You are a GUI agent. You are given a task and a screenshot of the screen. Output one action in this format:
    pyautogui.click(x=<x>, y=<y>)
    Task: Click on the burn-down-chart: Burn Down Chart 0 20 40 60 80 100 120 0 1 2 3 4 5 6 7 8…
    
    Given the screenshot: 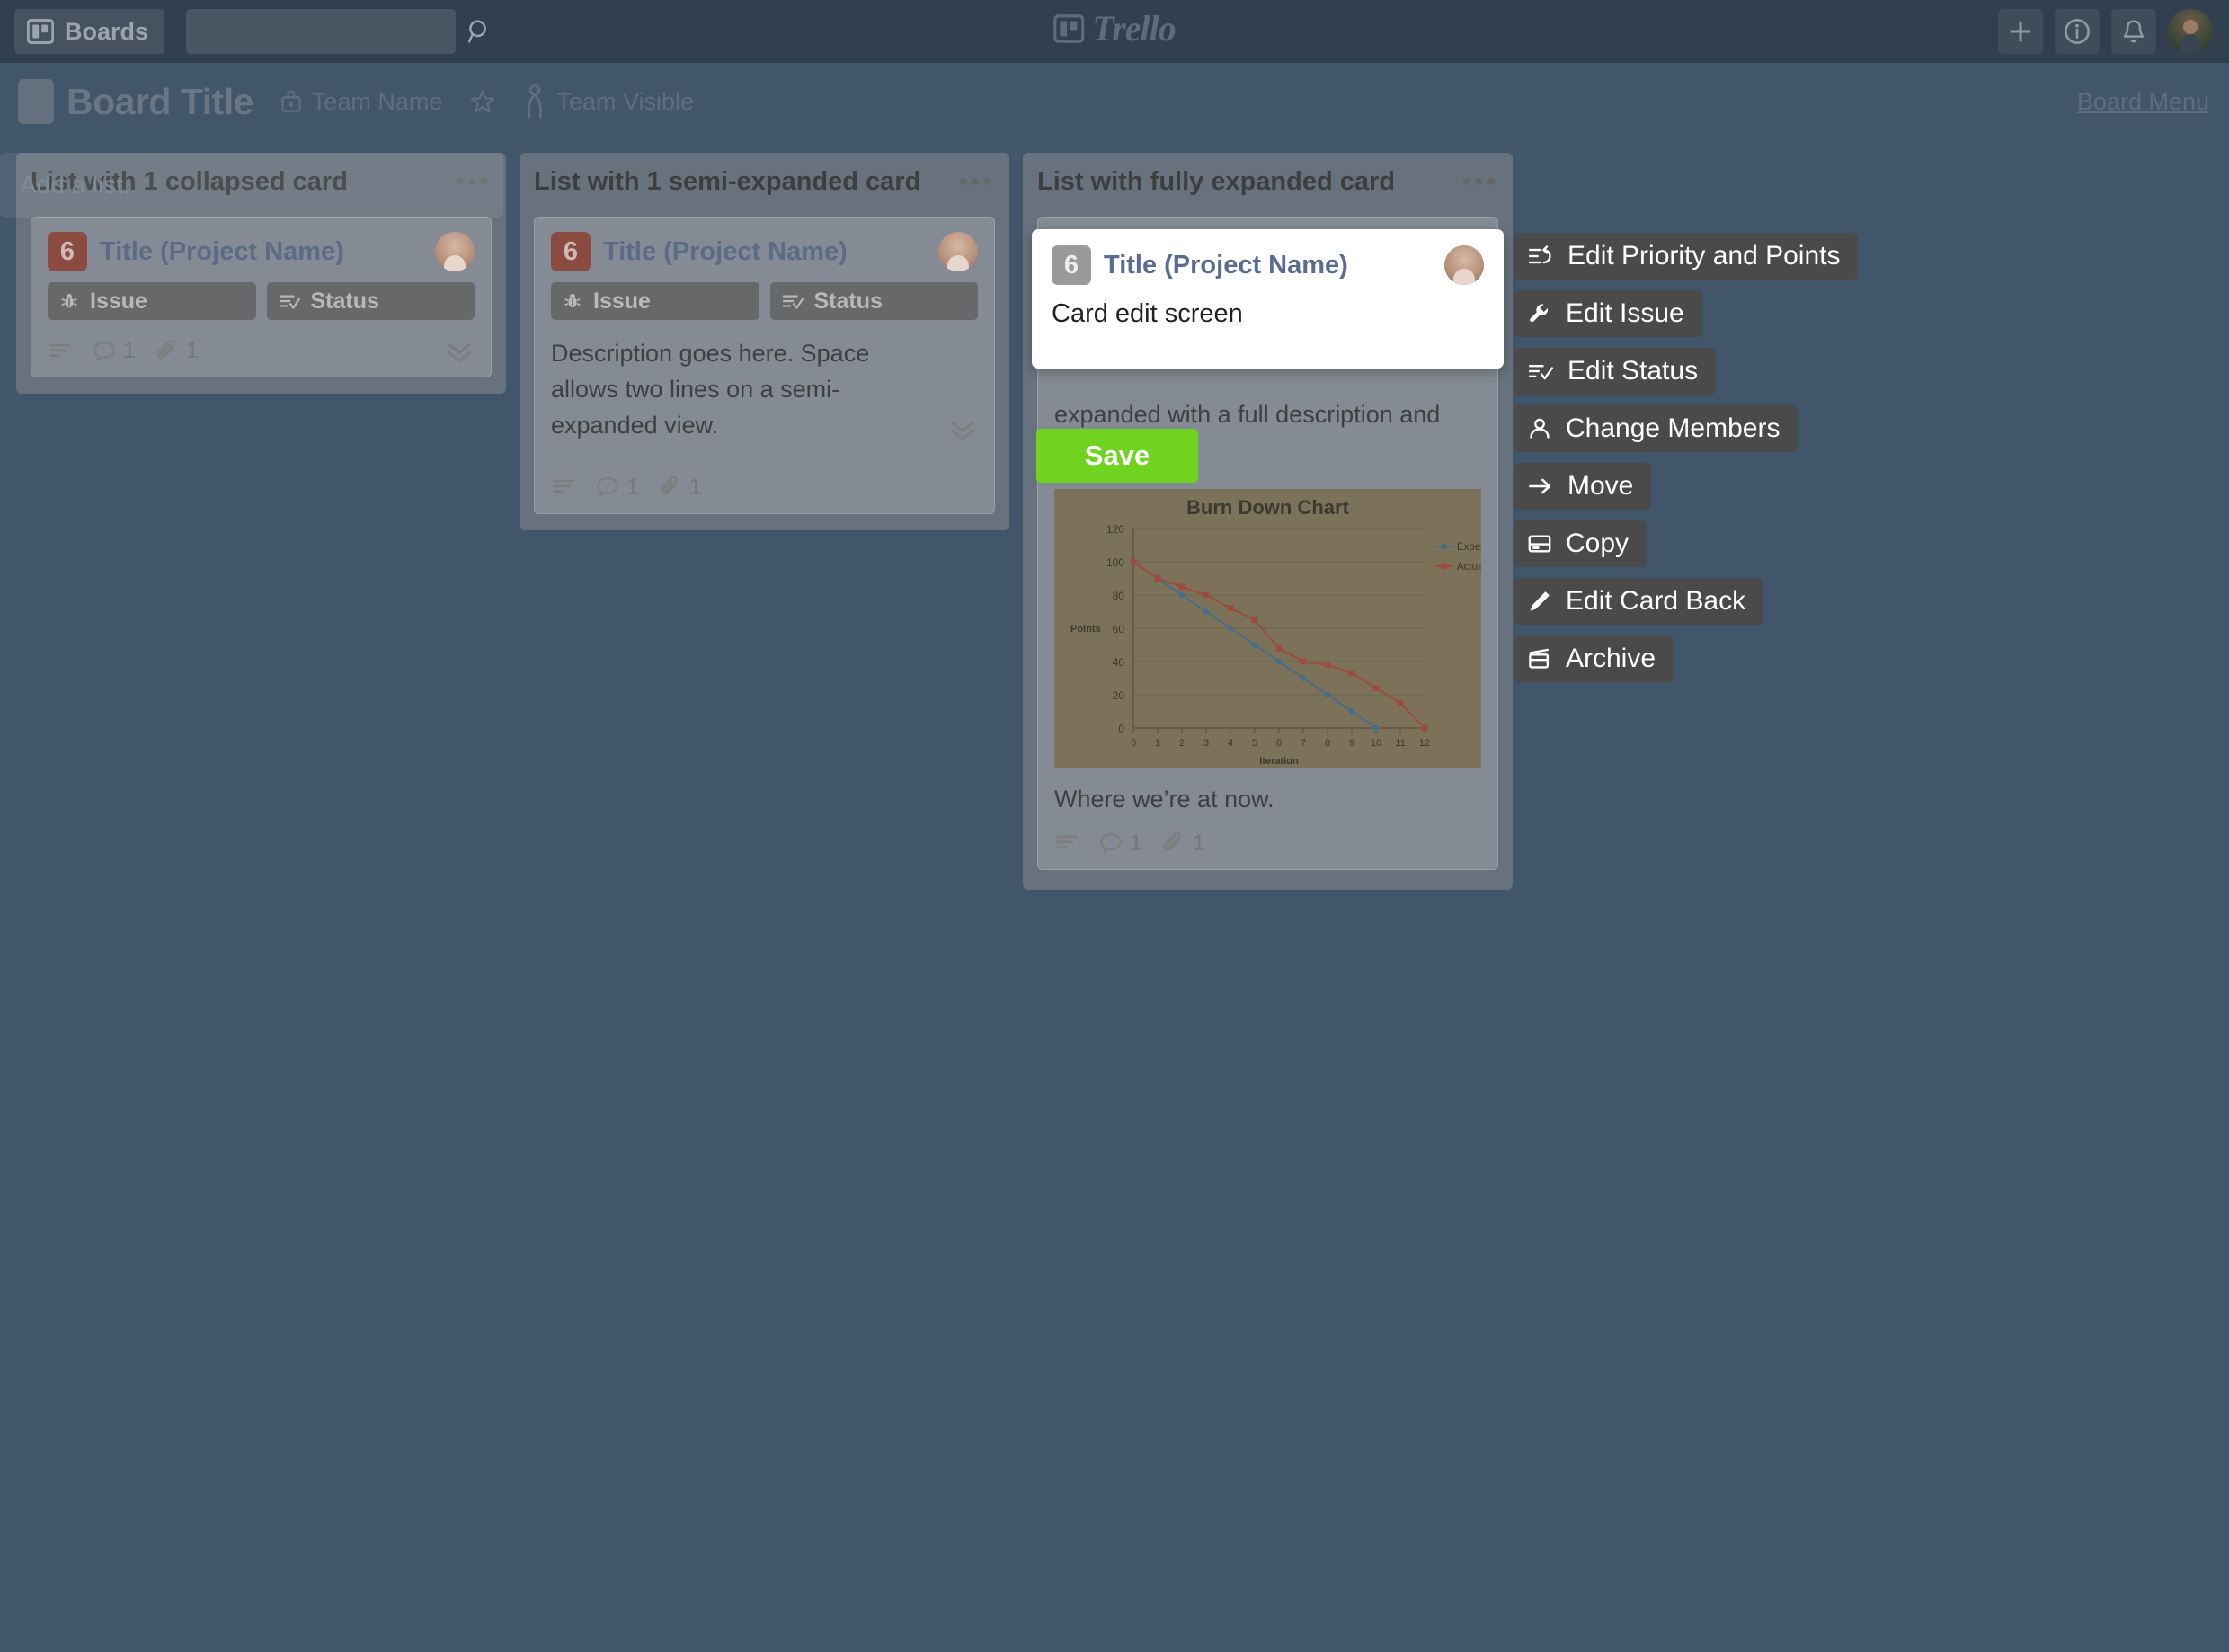 What is the action you would take?
    pyautogui.click(x=1267, y=628)
    